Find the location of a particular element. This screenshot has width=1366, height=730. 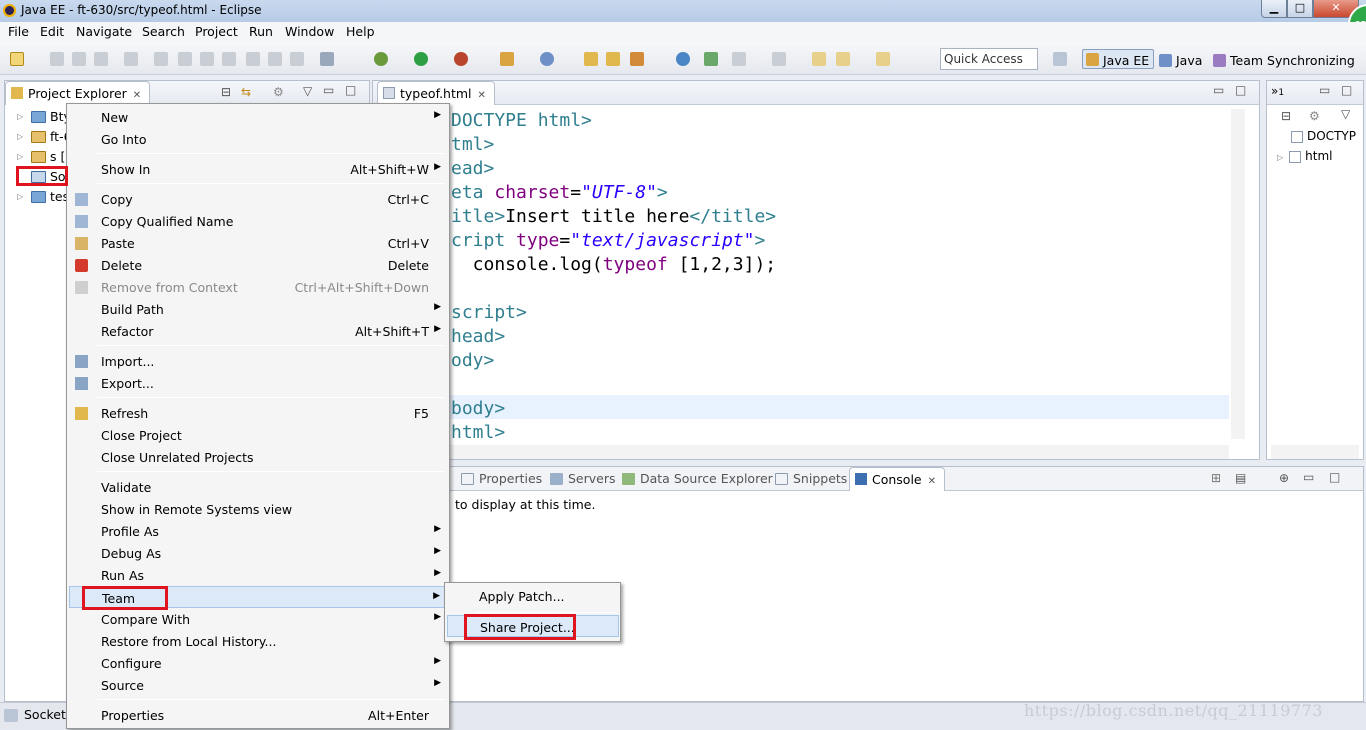

menu-item-paste: Paste Ctrl+V is located at coordinates (258, 243).